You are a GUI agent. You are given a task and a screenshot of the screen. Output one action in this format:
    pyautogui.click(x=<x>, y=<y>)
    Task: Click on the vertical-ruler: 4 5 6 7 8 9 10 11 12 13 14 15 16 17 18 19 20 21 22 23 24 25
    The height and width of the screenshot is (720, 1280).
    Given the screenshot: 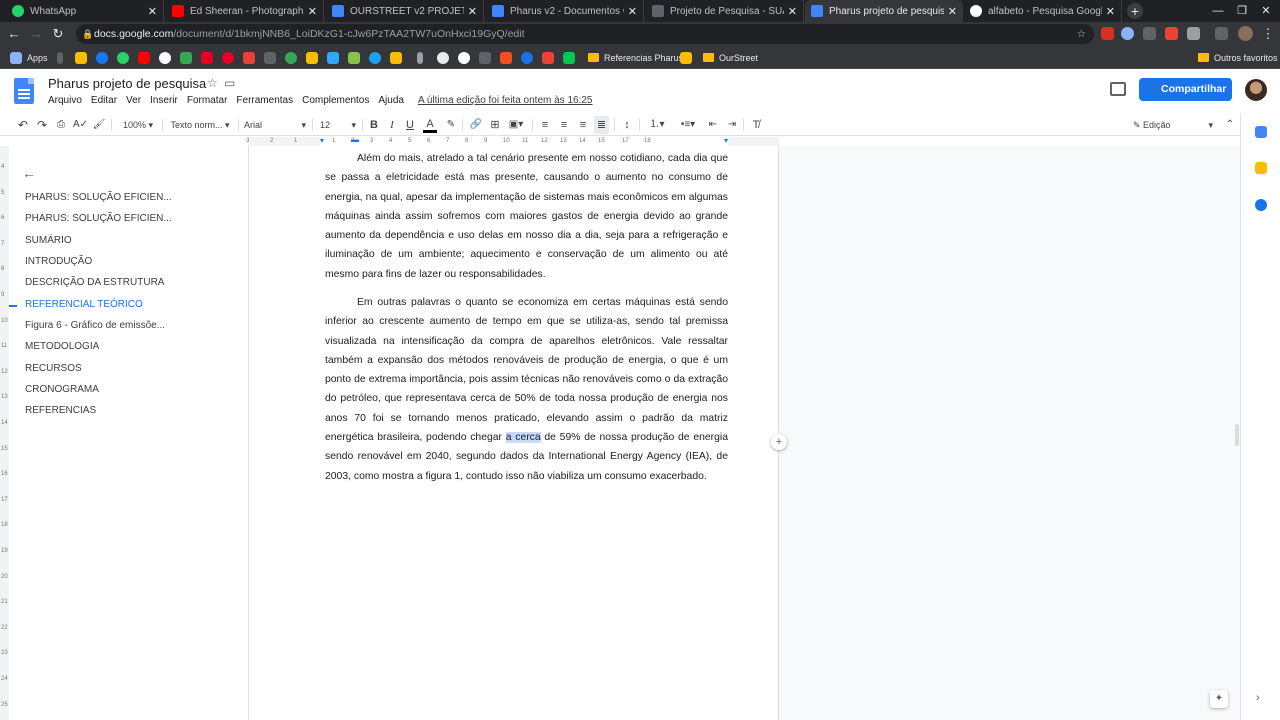 What is the action you would take?
    pyautogui.click(x=4, y=433)
    